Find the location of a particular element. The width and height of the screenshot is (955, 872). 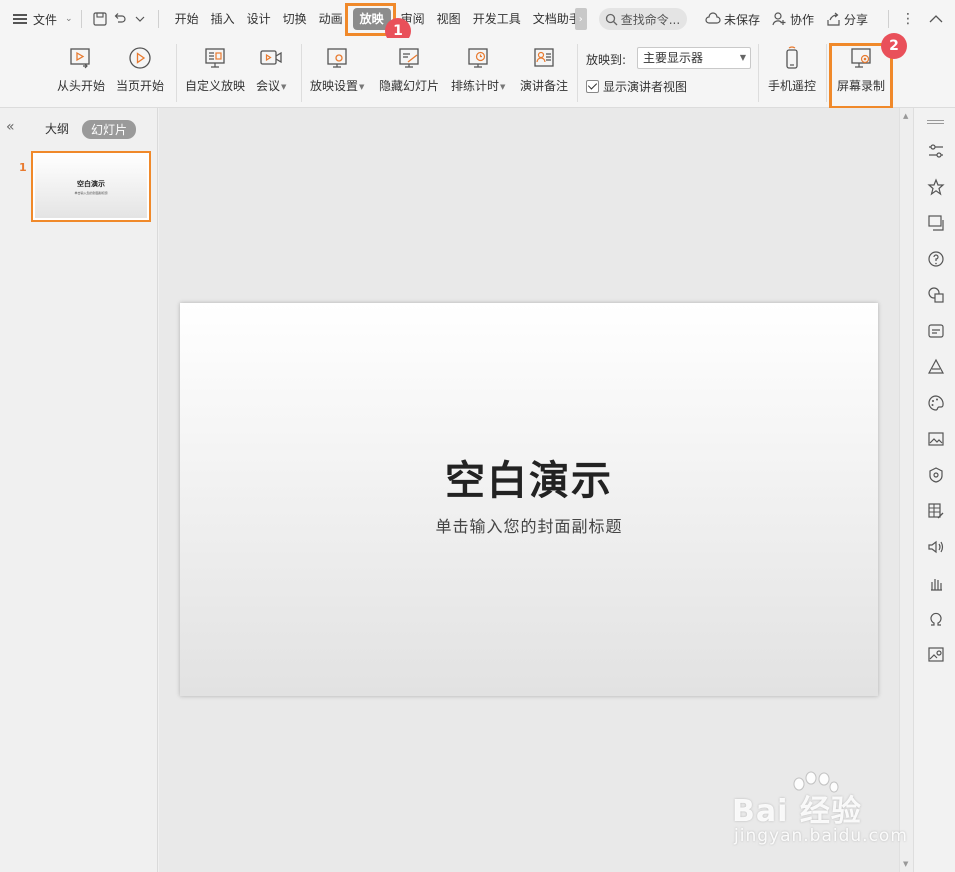

meeting-button: 会议▼ is located at coordinates (271, 70).